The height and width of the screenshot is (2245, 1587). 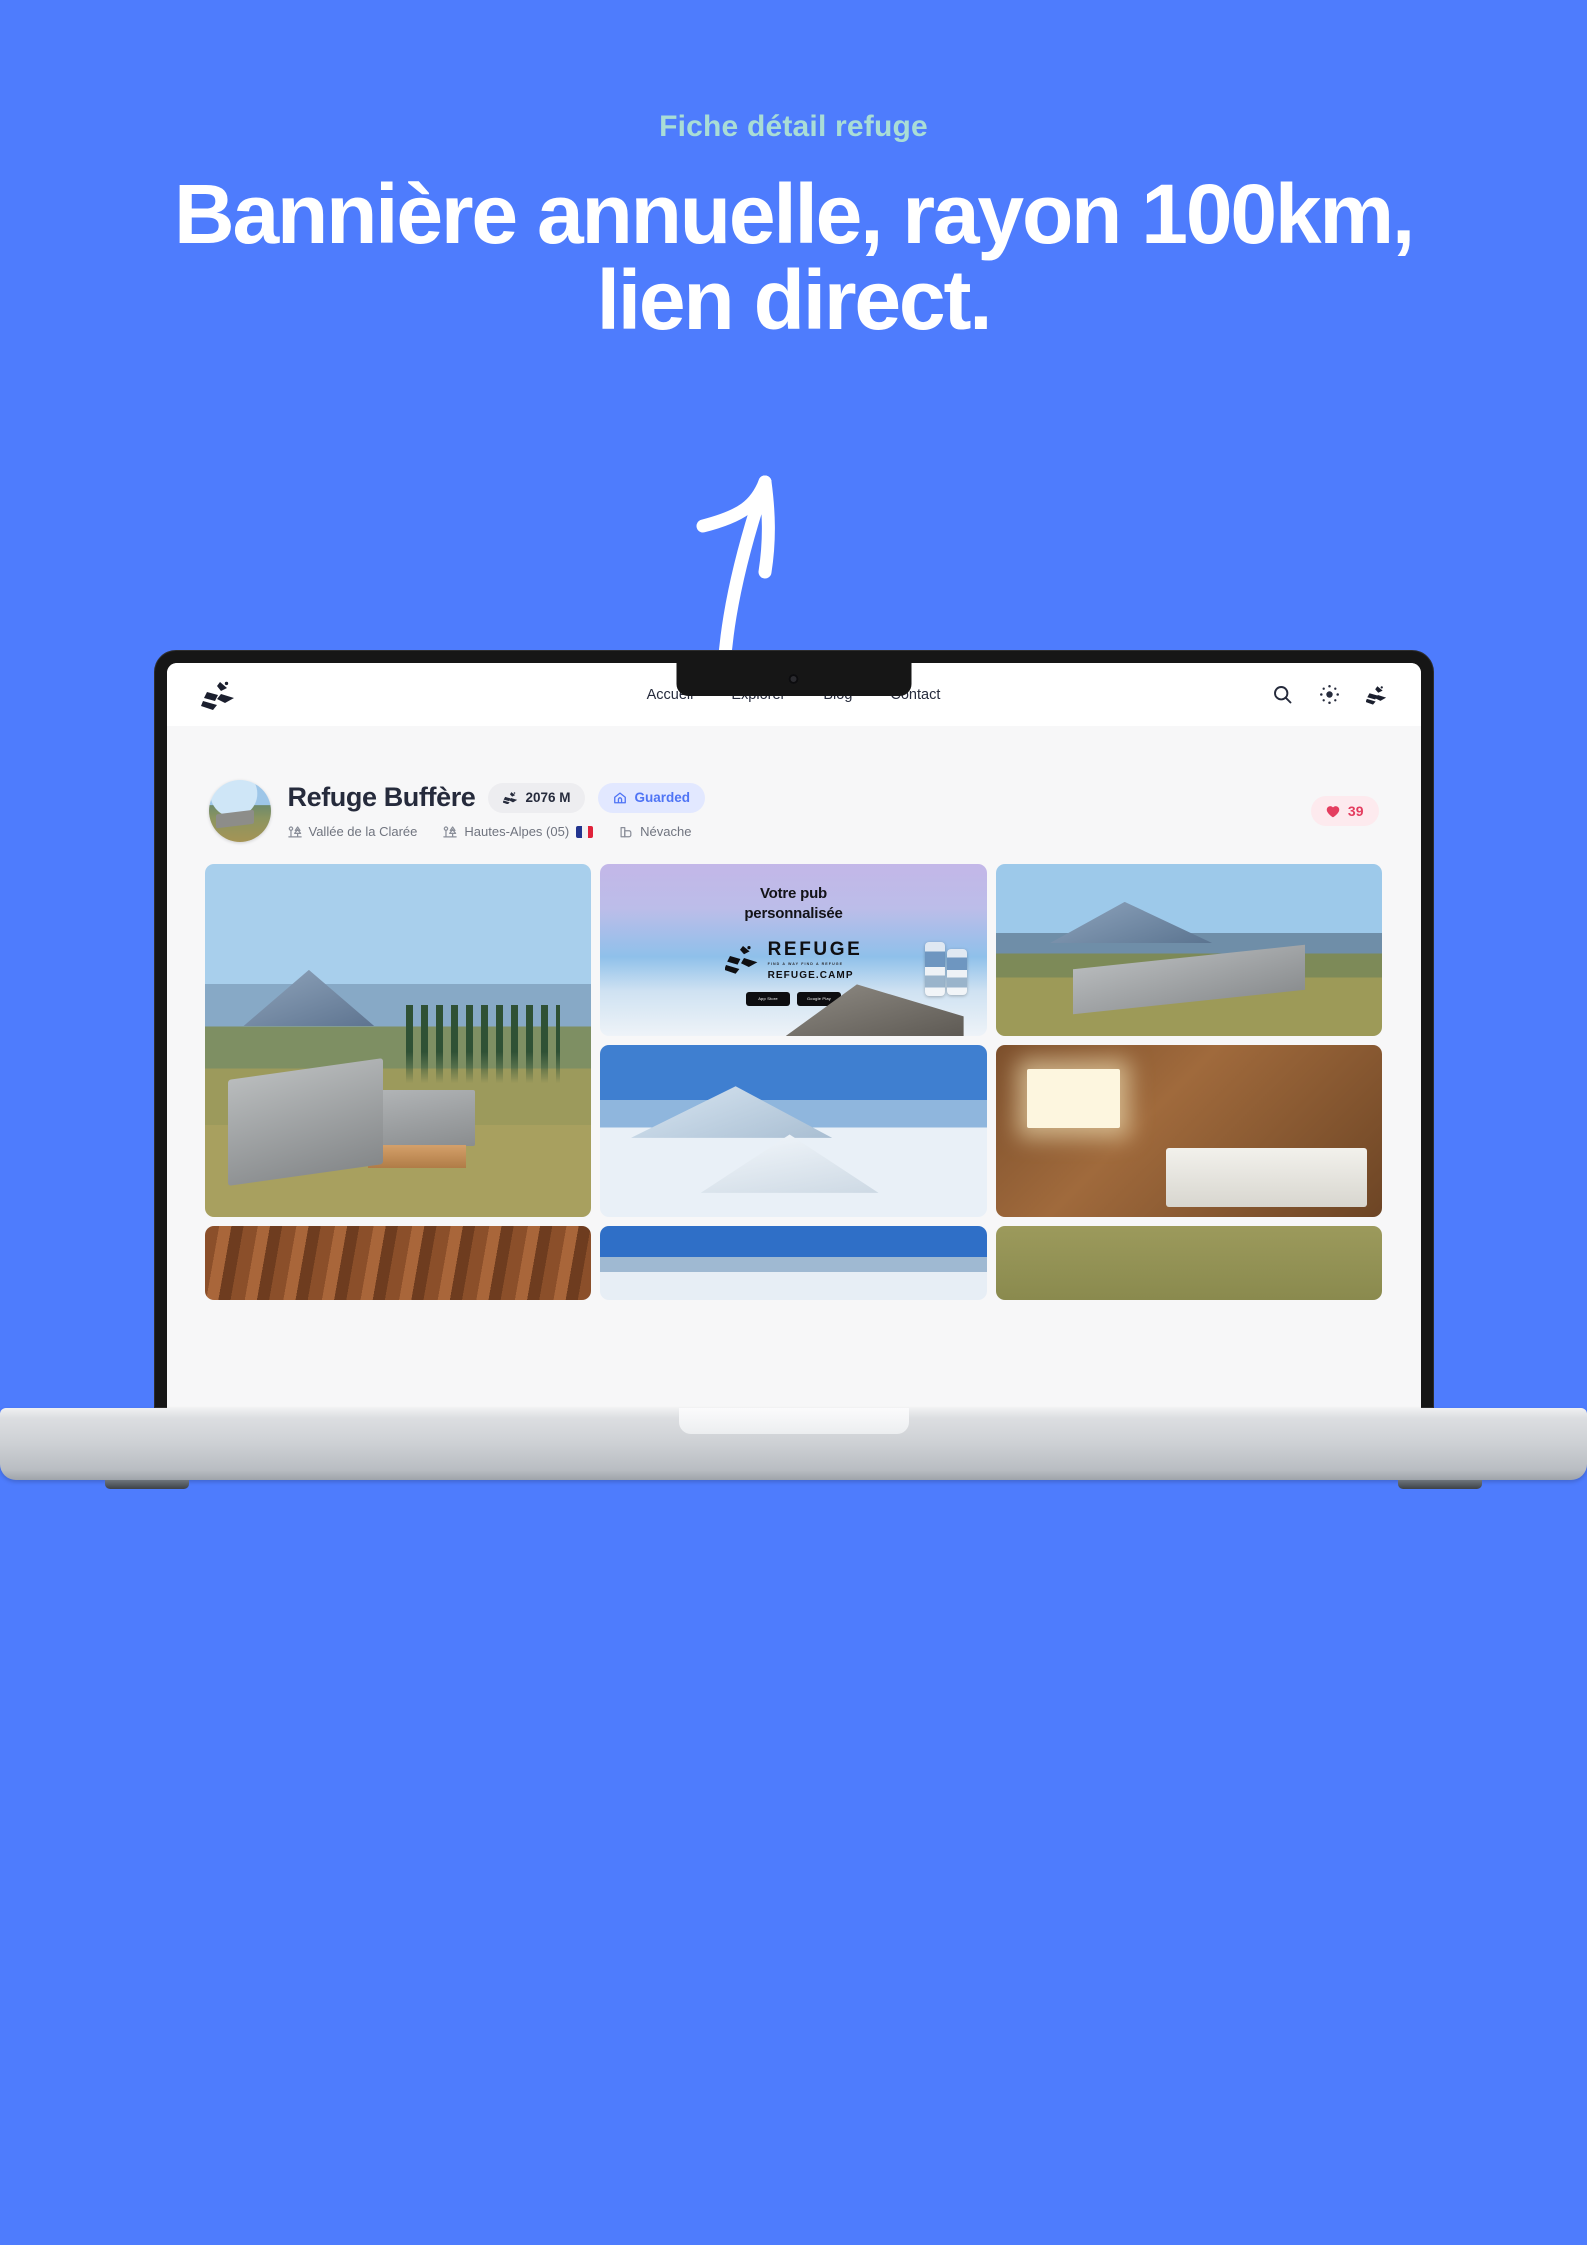 What do you see at coordinates (1189, 950) in the screenshot?
I see `photo-alpine-huts` at bounding box center [1189, 950].